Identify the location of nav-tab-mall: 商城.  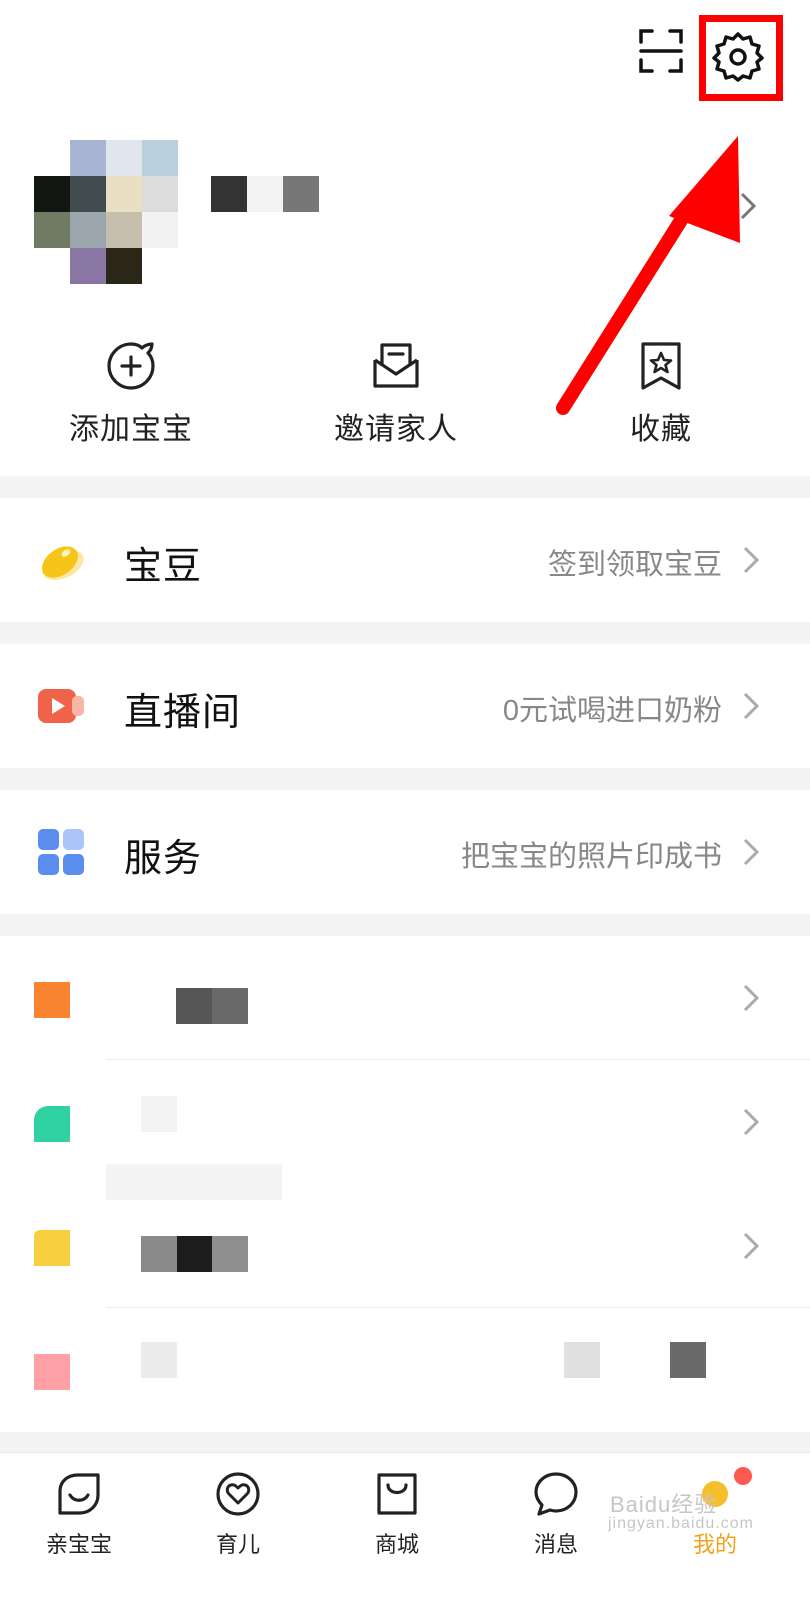
(397, 1515).